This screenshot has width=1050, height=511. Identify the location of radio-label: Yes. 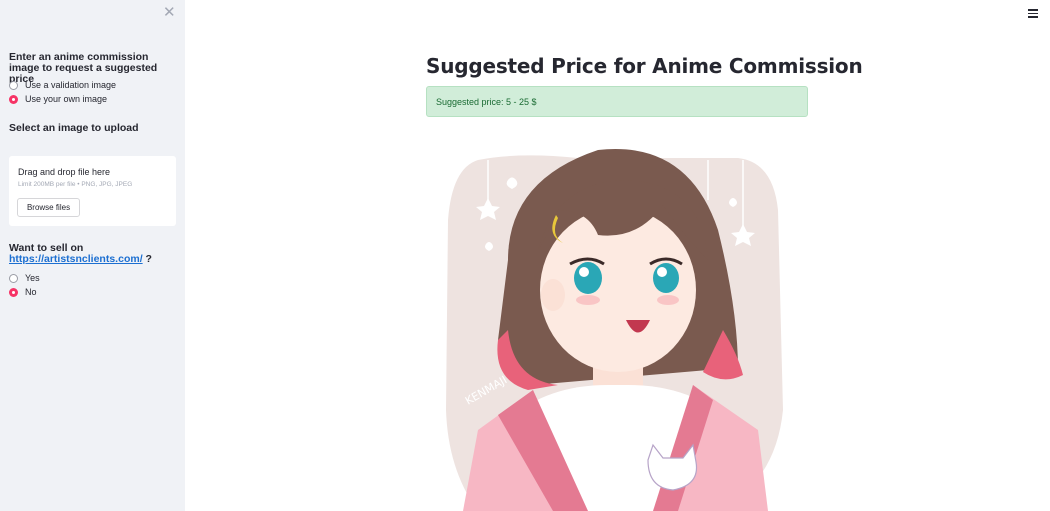
(32, 278).